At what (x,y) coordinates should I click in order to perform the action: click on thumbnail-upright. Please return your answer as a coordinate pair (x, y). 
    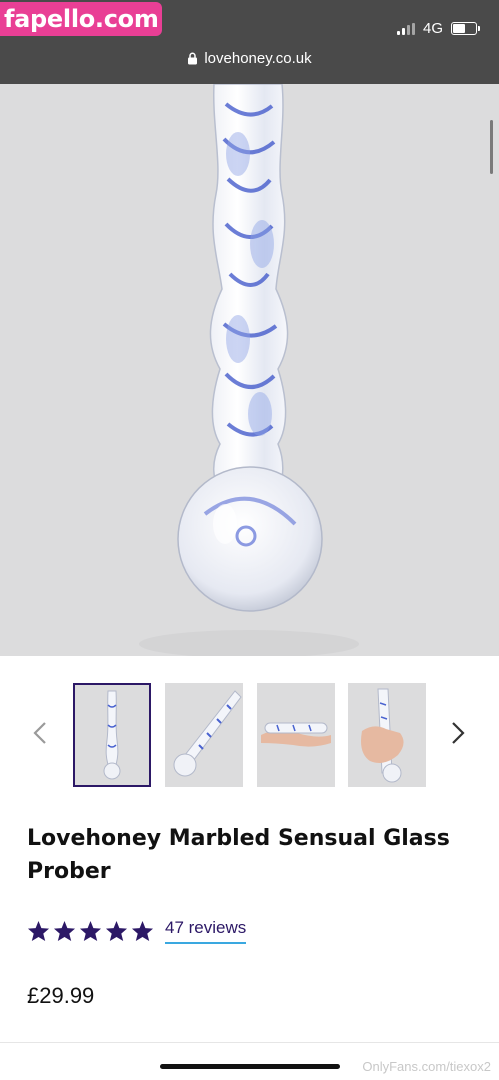
    Looking at the image, I should click on (112, 735).